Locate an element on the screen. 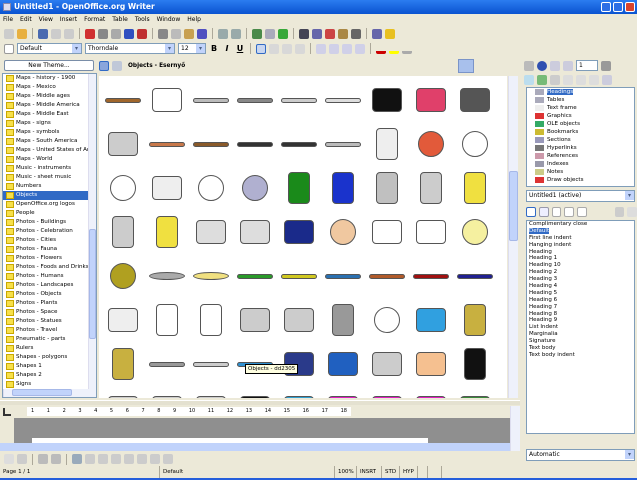 The image size is (637, 480). footer-icon is located at coordinates (581, 79).